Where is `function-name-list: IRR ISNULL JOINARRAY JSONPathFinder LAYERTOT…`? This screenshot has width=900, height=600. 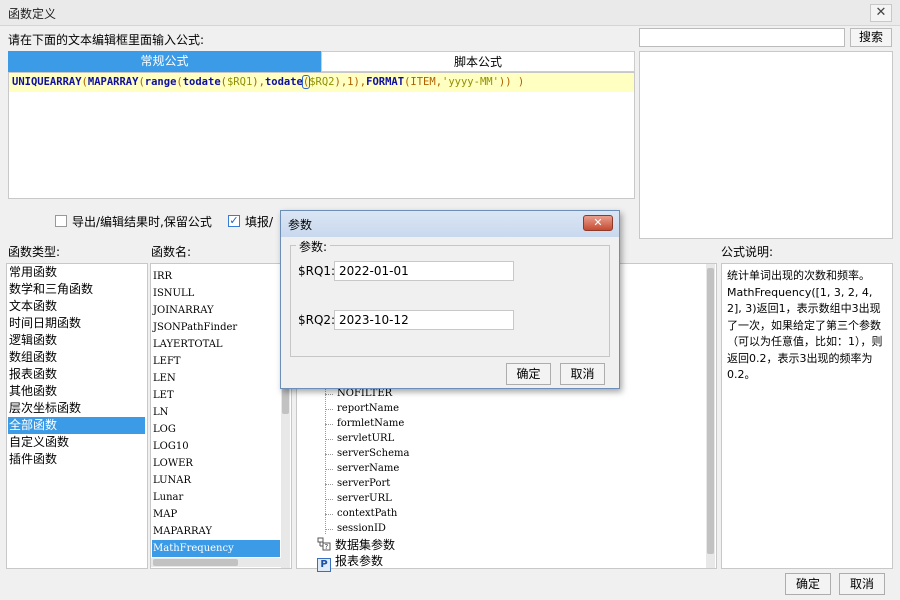 function-name-list: IRR ISNULL JOINARRAY JSONPathFinder LAYERTOT… is located at coordinates (221, 416).